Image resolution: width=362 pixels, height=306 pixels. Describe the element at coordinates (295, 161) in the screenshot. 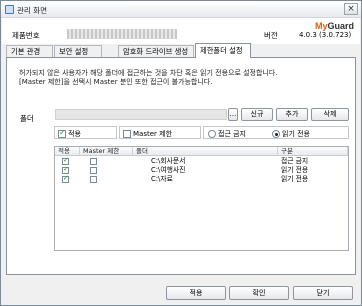

I see `row-type: 접근 금지` at that location.